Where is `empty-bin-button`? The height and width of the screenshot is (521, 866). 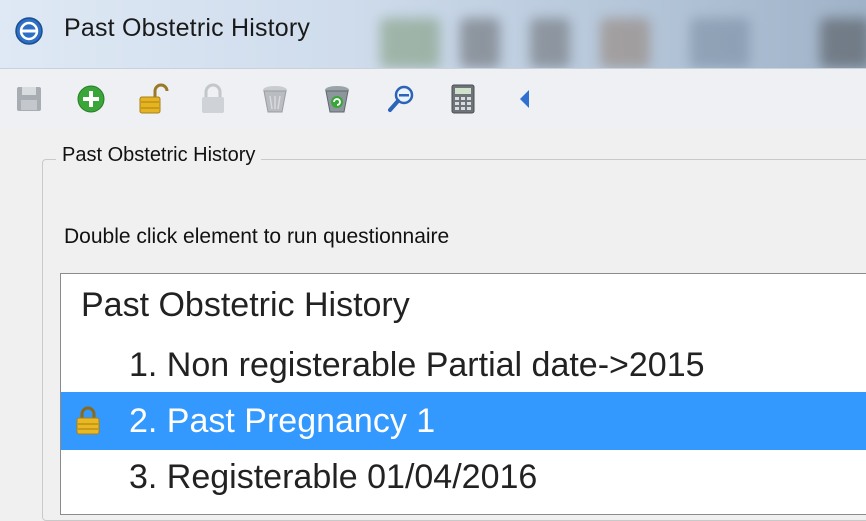
empty-bin-button is located at coordinates (275, 99).